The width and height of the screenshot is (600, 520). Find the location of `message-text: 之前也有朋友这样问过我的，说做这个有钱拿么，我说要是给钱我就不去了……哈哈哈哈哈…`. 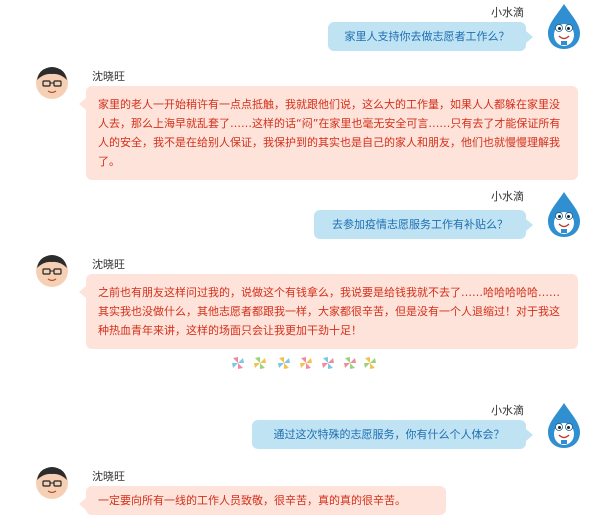

message-text: 之前也有朋友这样问过我的，说做这个有钱拿么，我说要是给钱我就不去了……哈哈哈哈哈… is located at coordinates (329, 311).